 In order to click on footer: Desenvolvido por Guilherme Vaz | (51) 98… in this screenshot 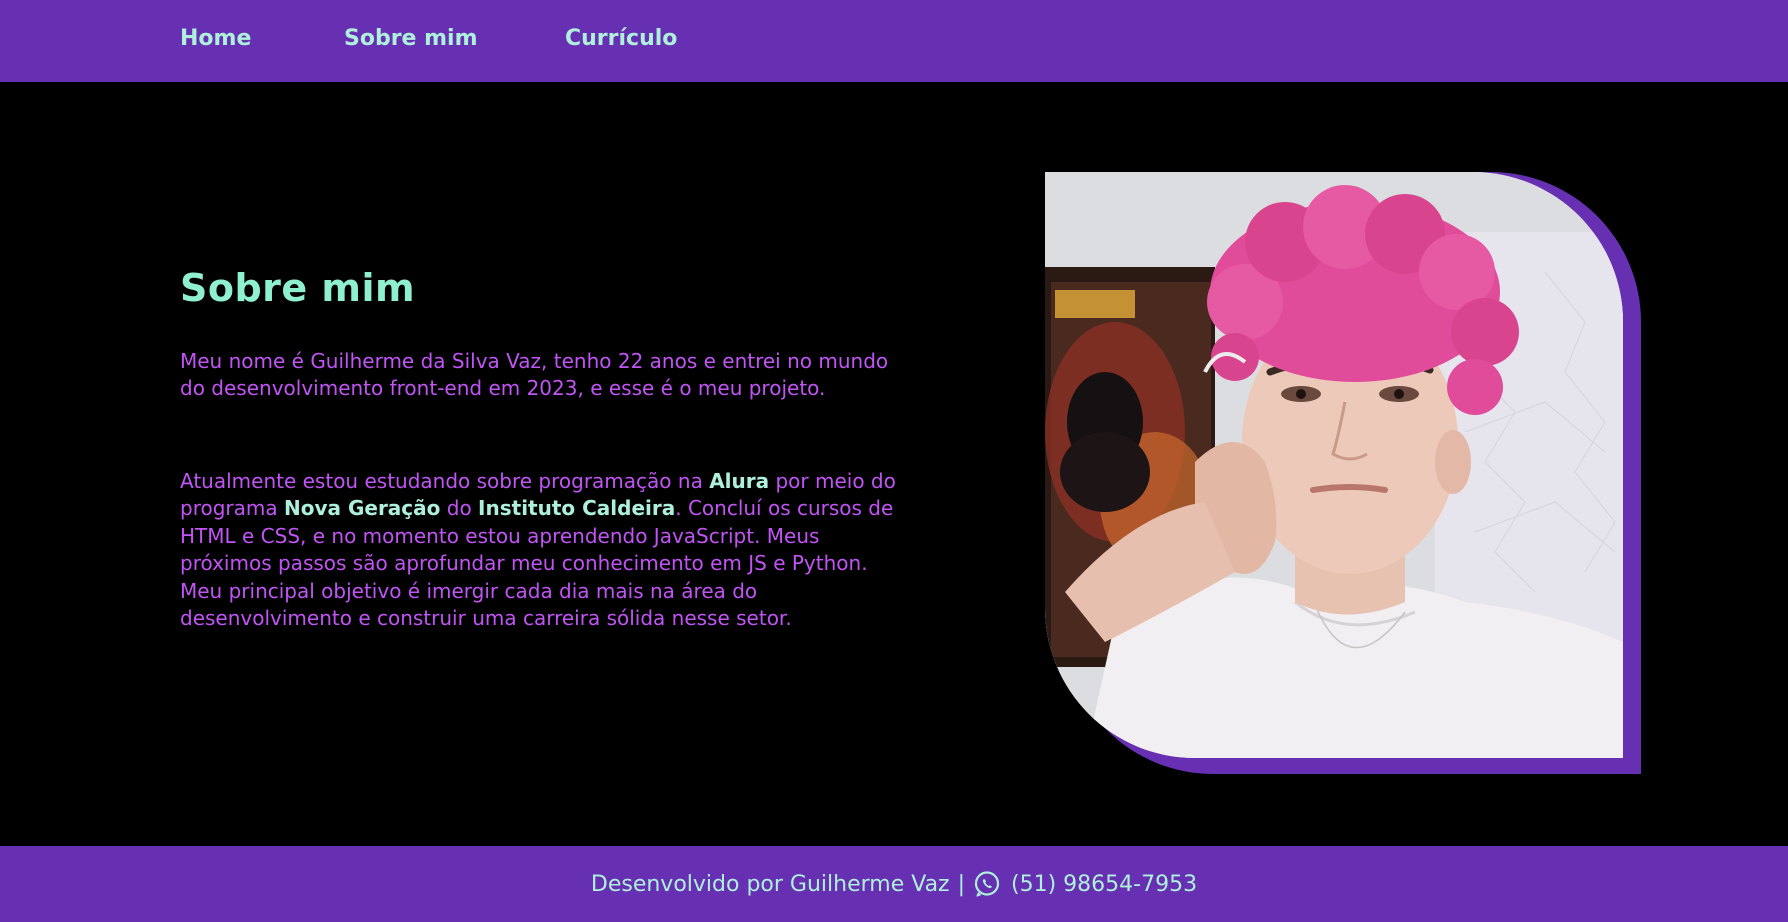, I will do `click(894, 884)`.